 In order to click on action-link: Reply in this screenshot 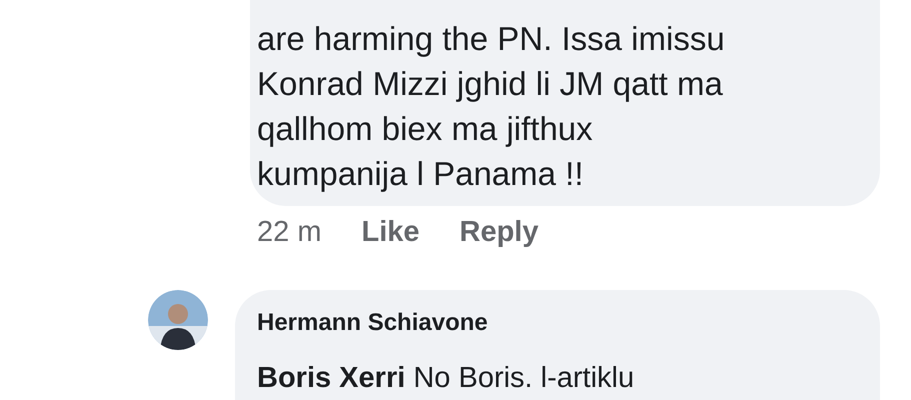, I will do `click(499, 232)`.